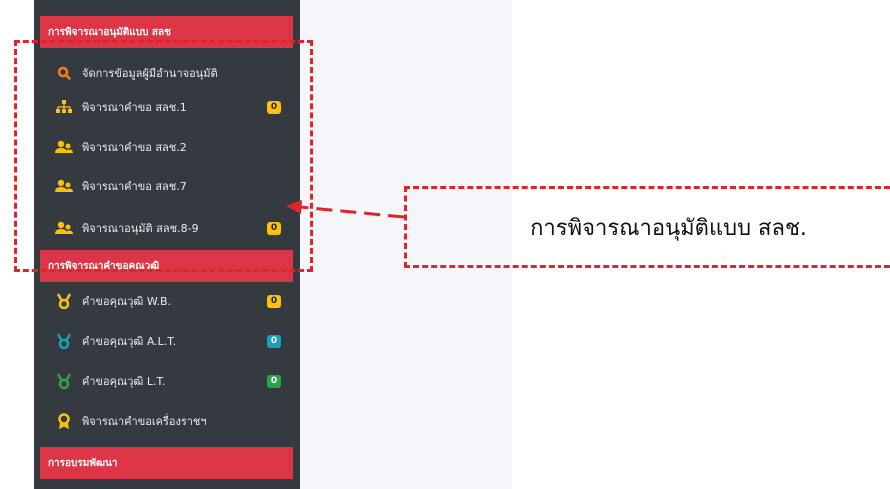 This screenshot has height=489, width=890. I want to click on callout-text: การพิจารณาอนุมัติแบบ สลช., so click(668, 228).